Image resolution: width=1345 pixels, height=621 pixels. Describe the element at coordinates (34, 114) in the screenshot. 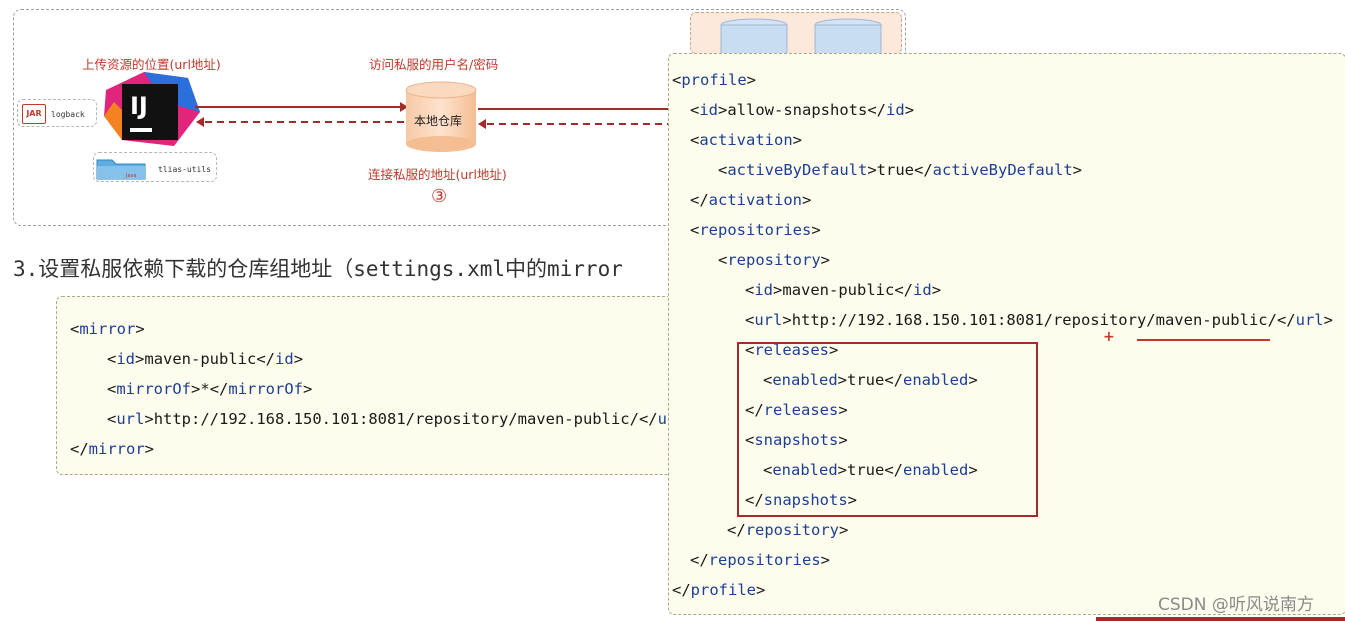

I see `jar-file-icon: JAR` at that location.